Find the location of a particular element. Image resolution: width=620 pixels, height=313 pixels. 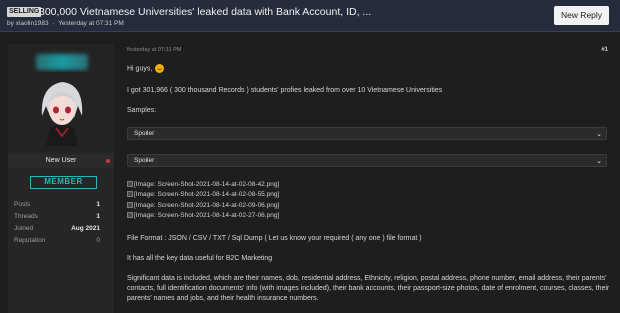

thread-posted-time: Yesterday at 07:31 PM is located at coordinates (91, 23).